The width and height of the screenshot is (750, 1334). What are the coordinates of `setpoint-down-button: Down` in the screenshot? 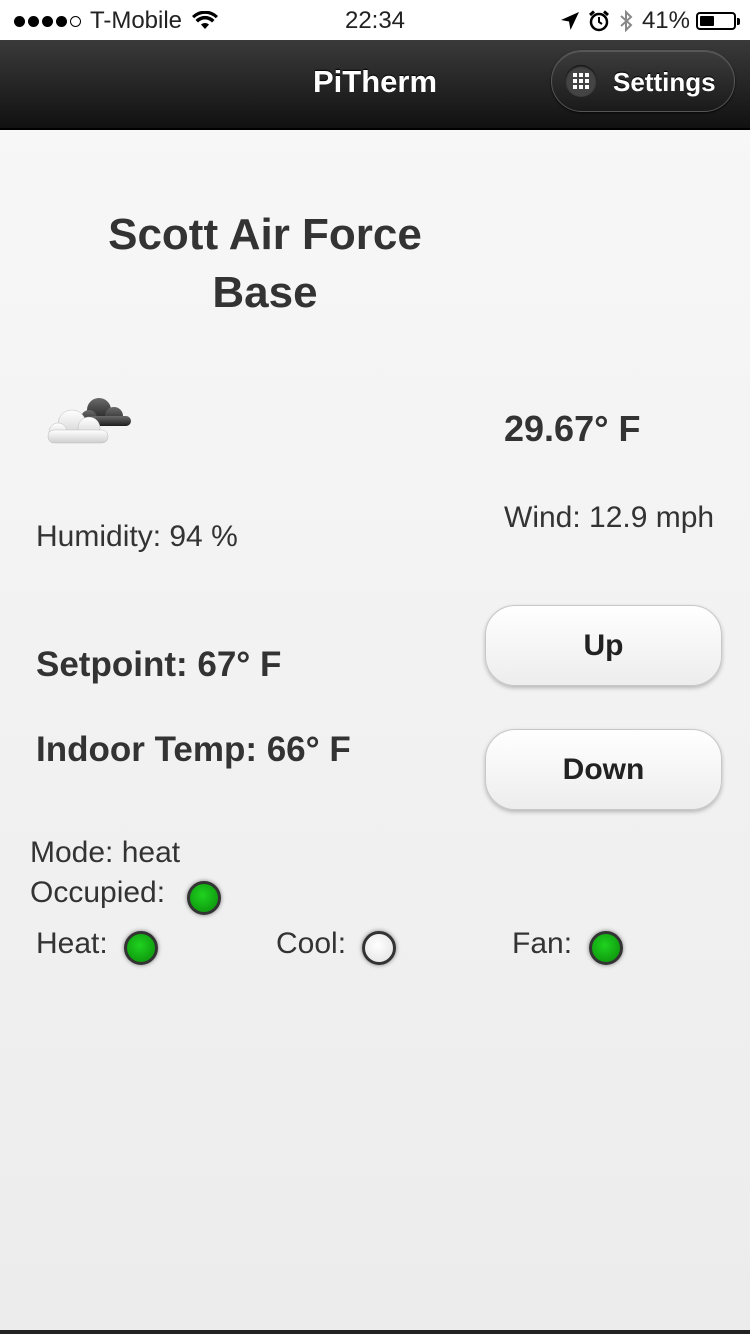 It's located at (603, 769).